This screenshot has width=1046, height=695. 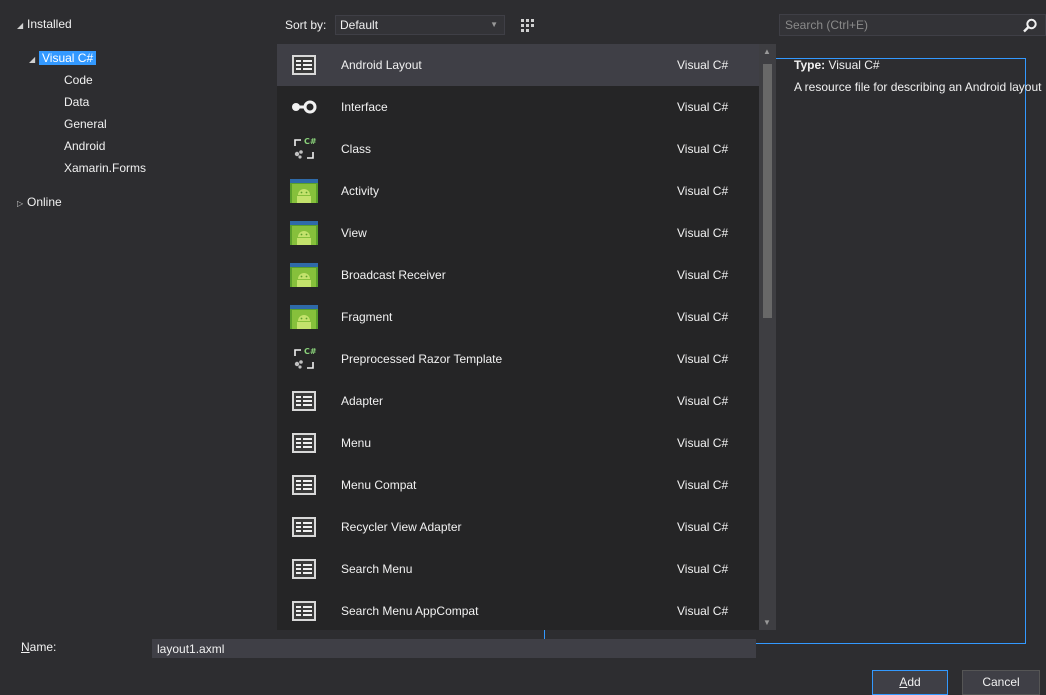 What do you see at coordinates (367, 317) in the screenshot?
I see `template-name: Fragment` at bounding box center [367, 317].